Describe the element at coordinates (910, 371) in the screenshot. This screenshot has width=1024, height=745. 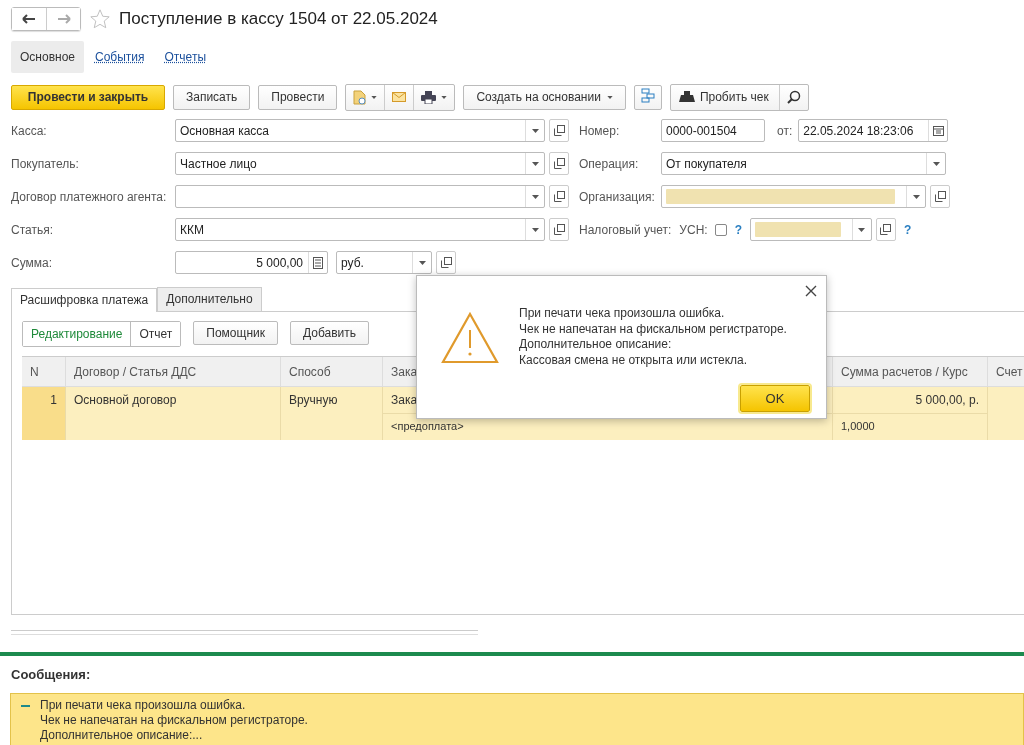
I see `column-header: Сумма расчетов / Курс` at that location.